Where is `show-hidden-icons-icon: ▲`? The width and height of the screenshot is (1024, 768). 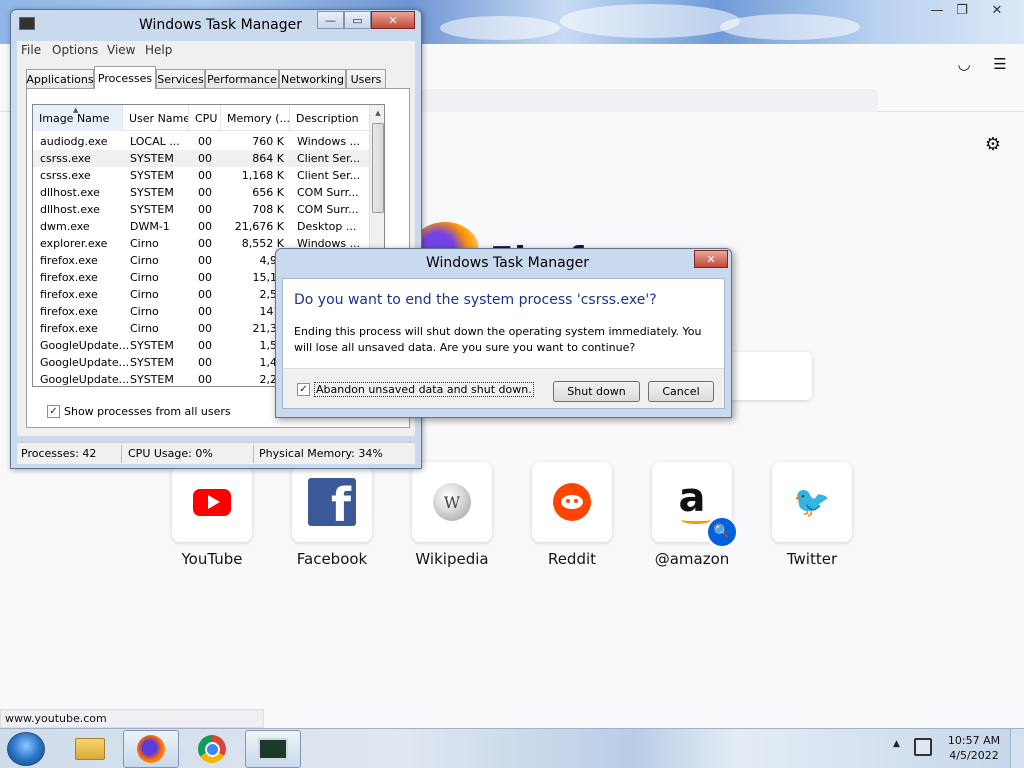 show-hidden-icons-icon: ▲ is located at coordinates (896, 744).